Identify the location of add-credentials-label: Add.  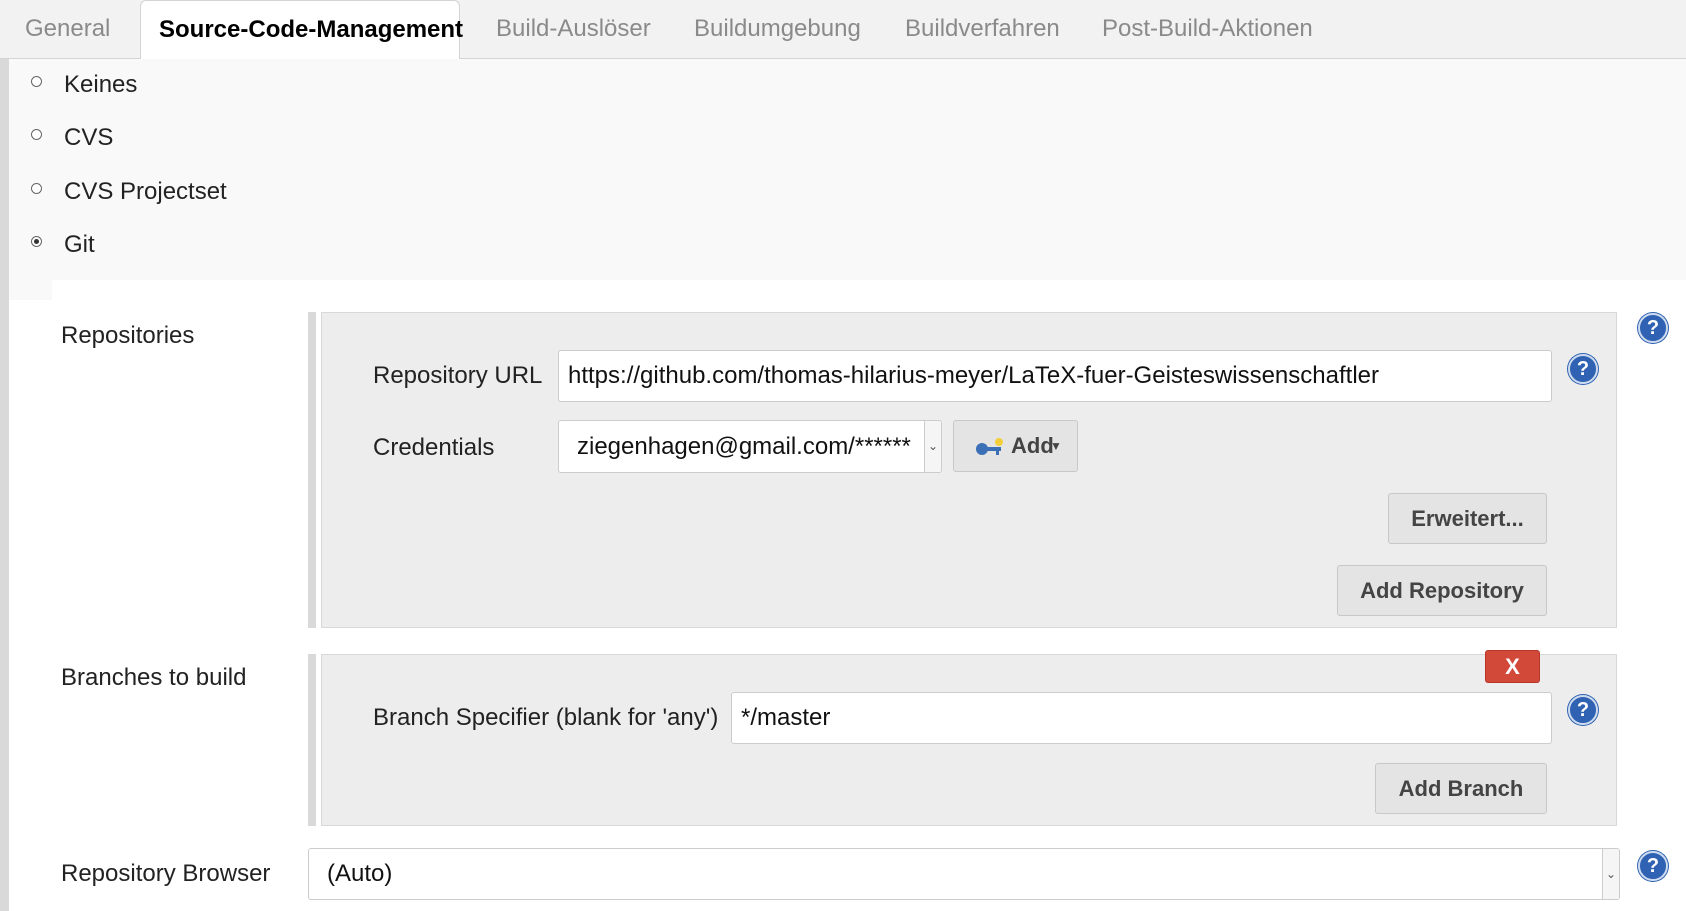
(1032, 445).